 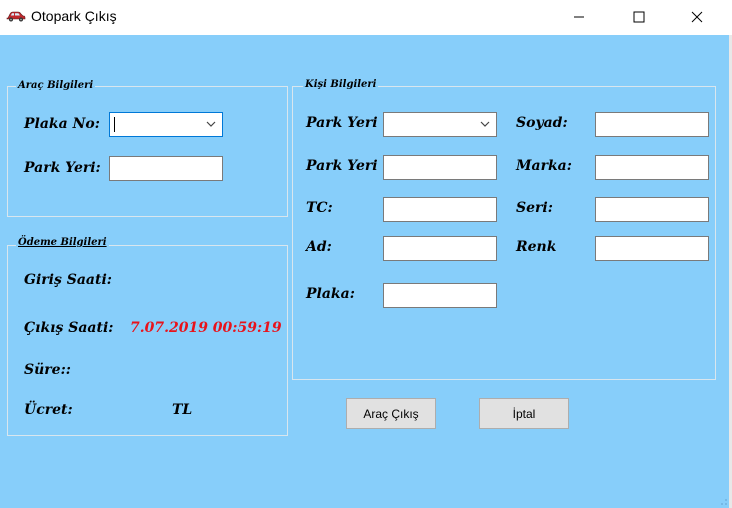 I want to click on exit-time-label: Çıkış Saati:, so click(x=69, y=328).